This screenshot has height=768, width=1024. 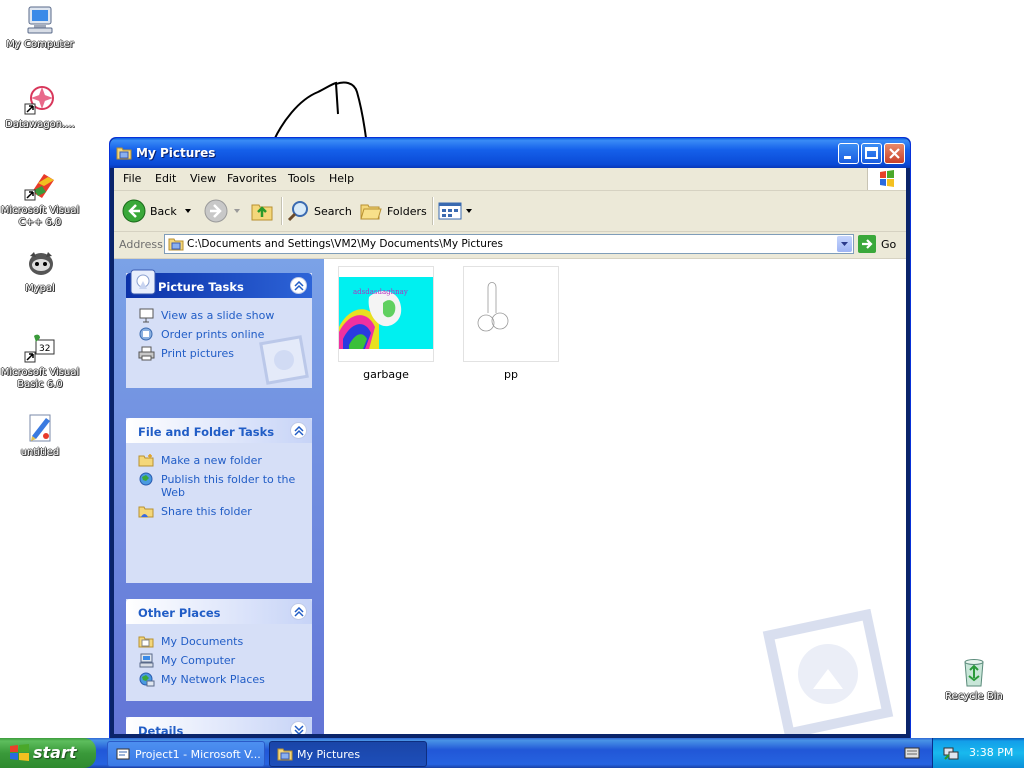 What do you see at coordinates (974, 696) in the screenshot?
I see `desktop-icon-label: Recycle Bin` at bounding box center [974, 696].